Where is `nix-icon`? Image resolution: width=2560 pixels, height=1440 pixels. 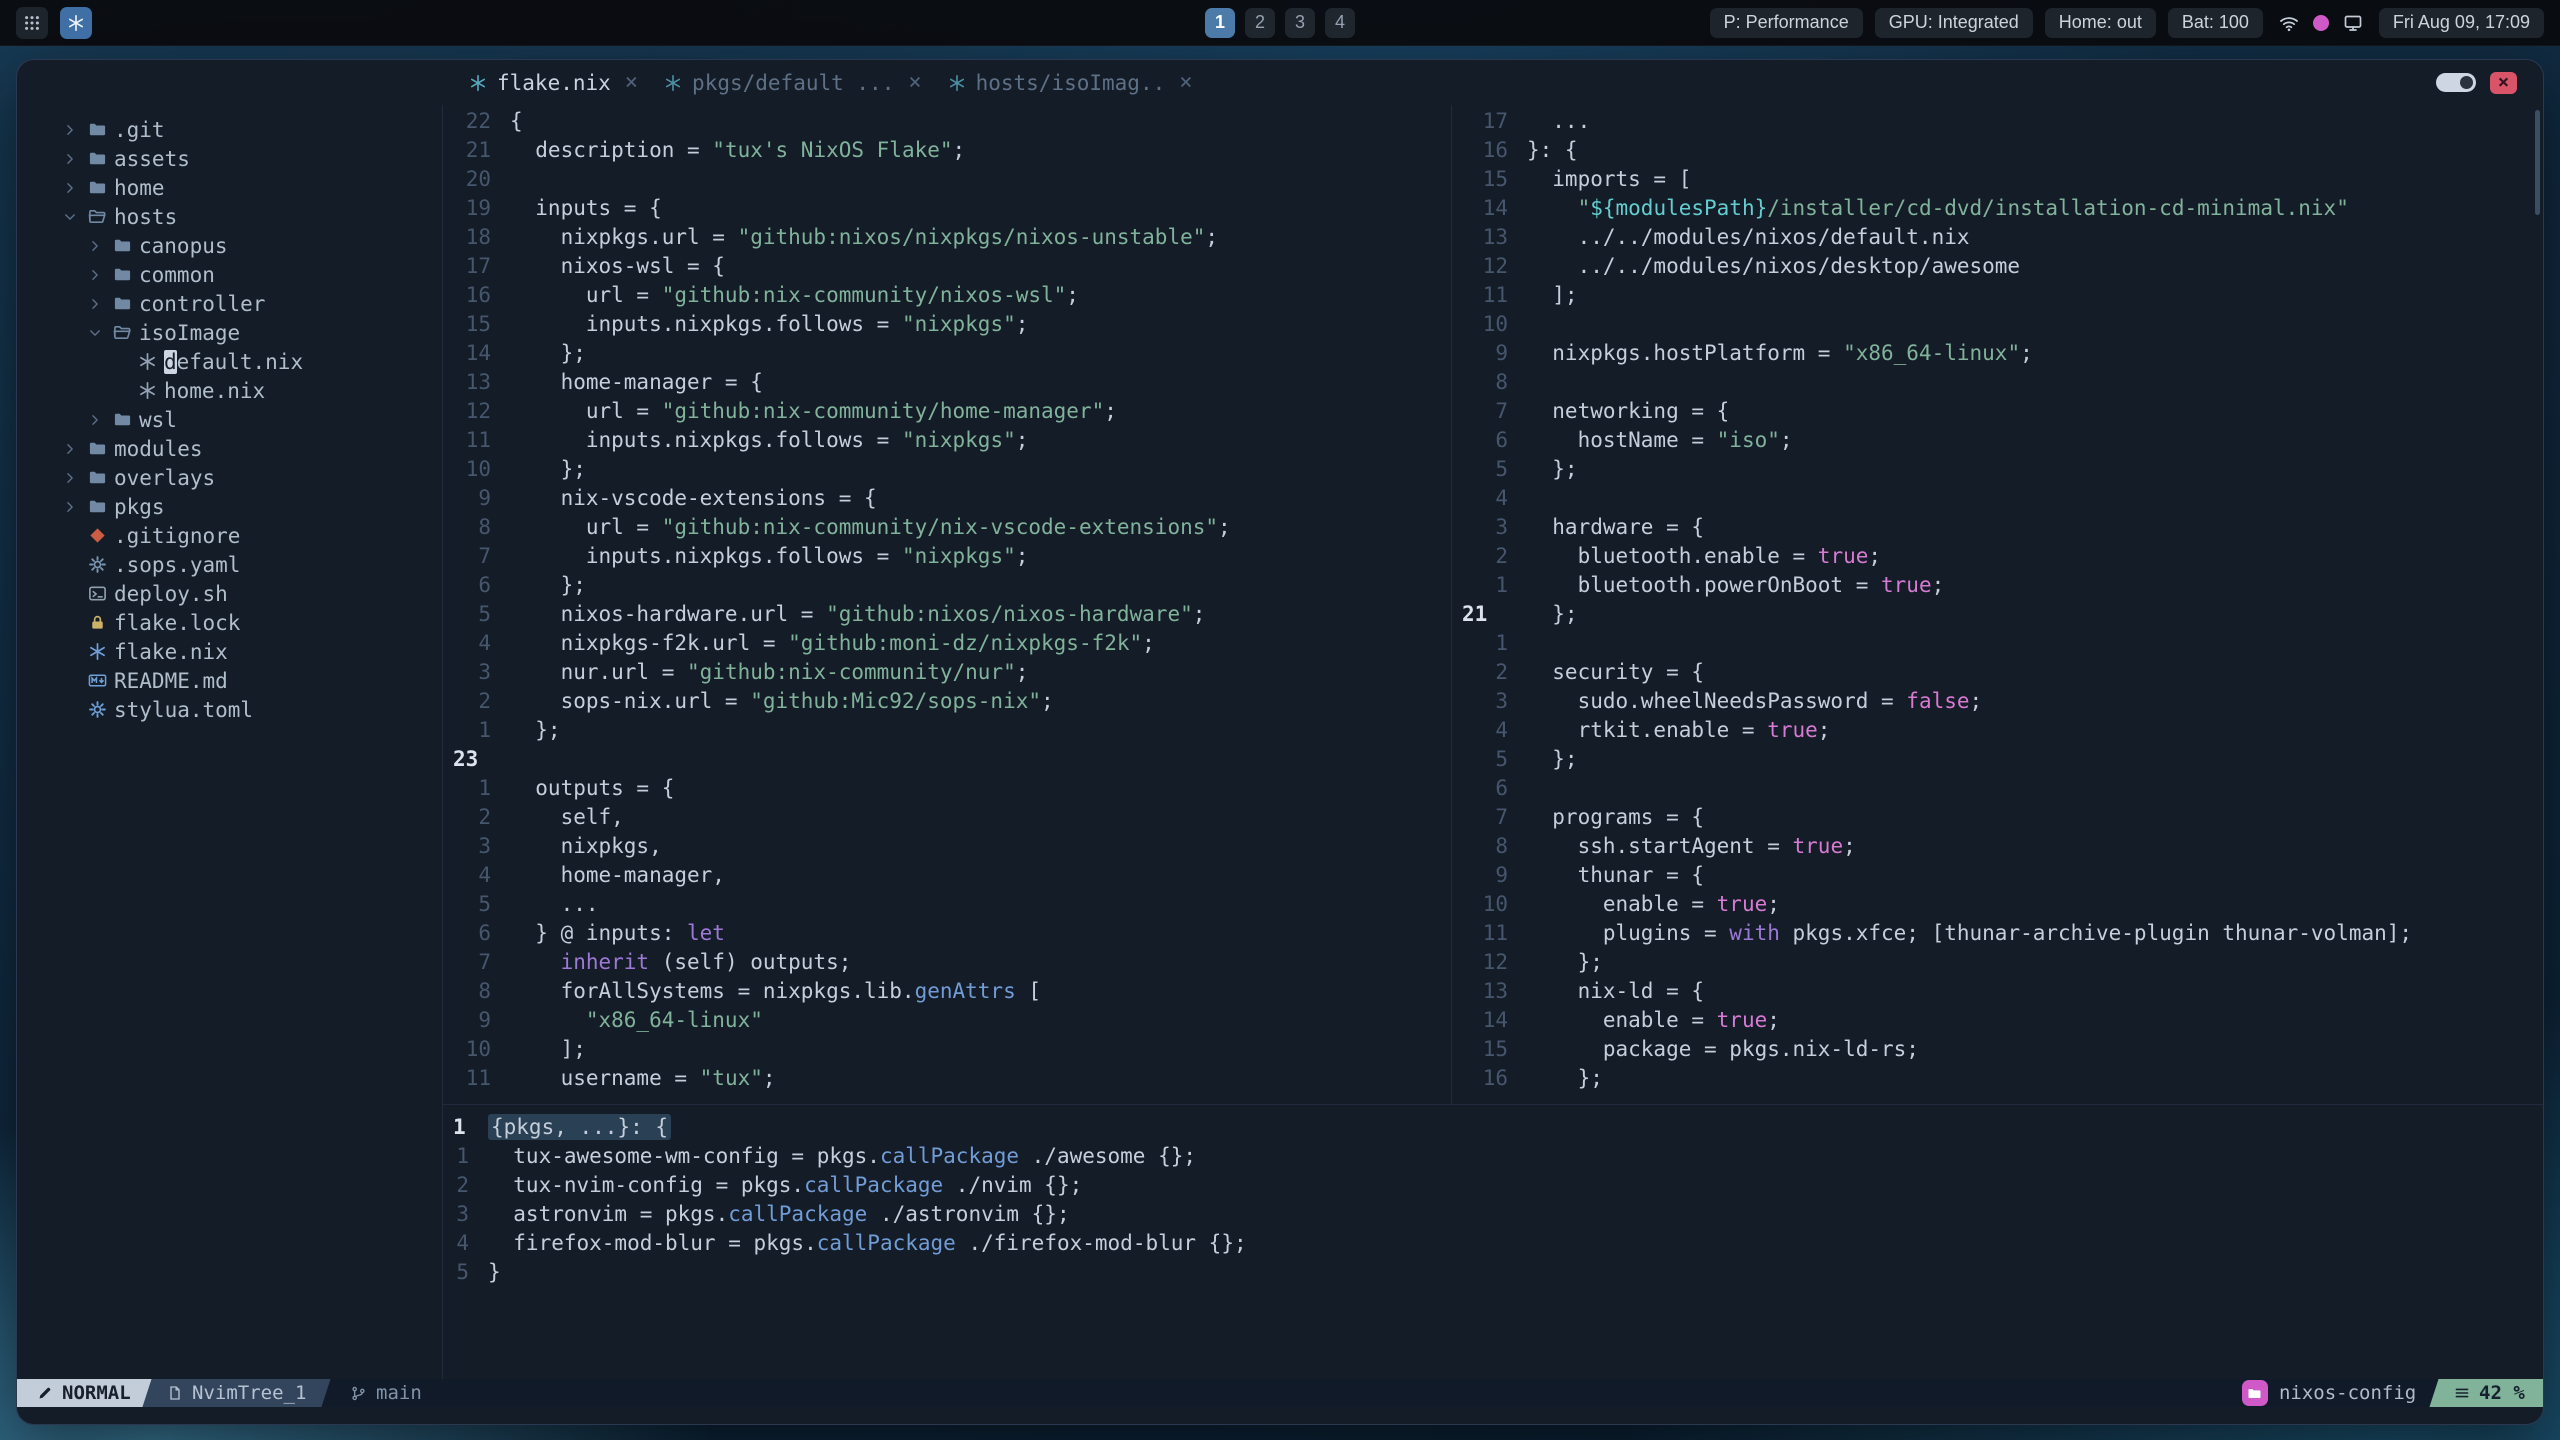 nix-icon is located at coordinates (147, 390).